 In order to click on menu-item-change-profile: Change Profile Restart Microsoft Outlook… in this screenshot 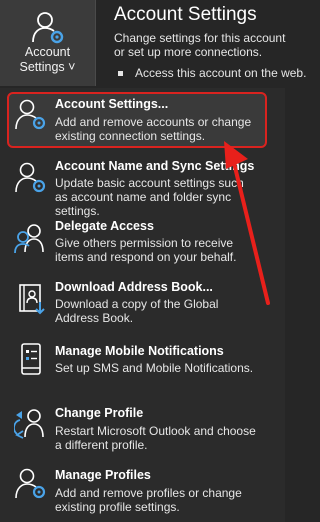, I will do `click(142, 431)`.